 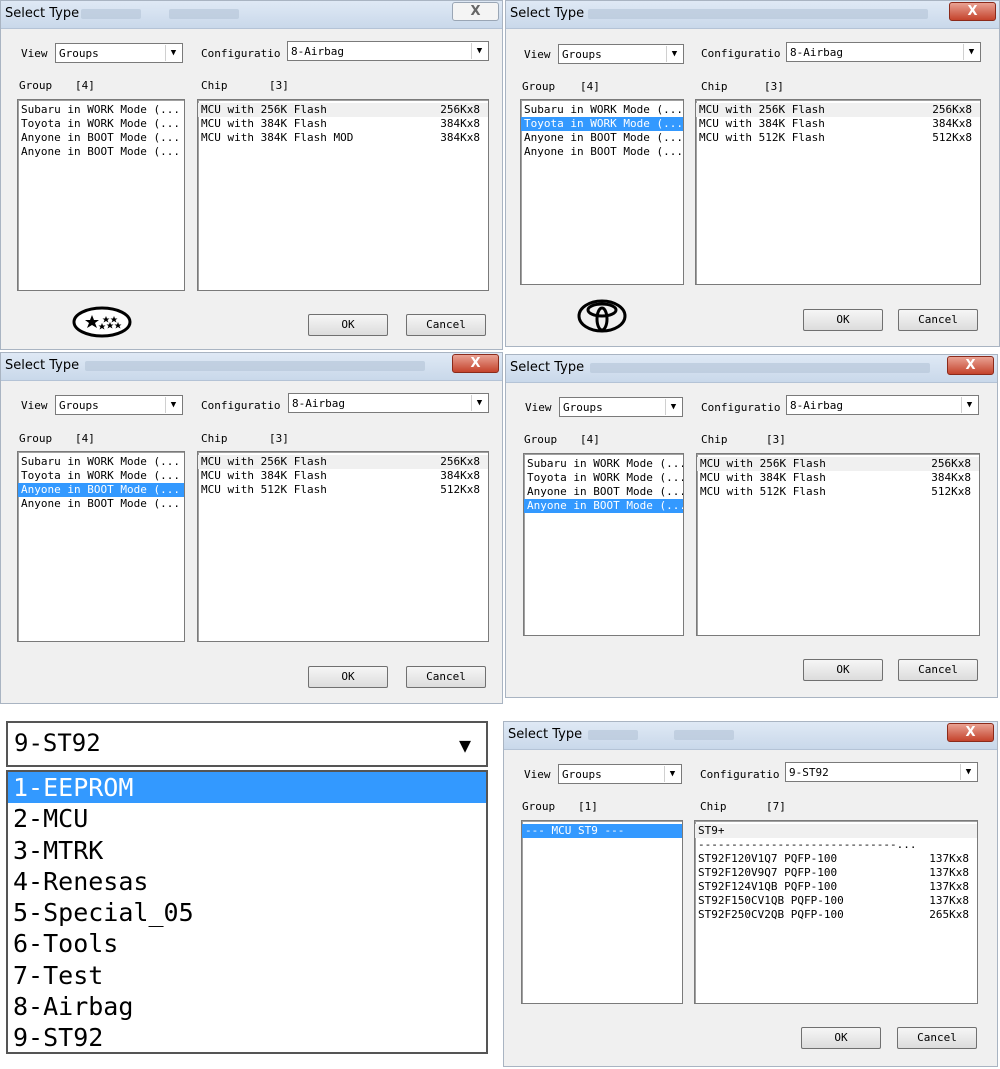 What do you see at coordinates (582, 54) in the screenshot?
I see `view-select-value: Groups` at bounding box center [582, 54].